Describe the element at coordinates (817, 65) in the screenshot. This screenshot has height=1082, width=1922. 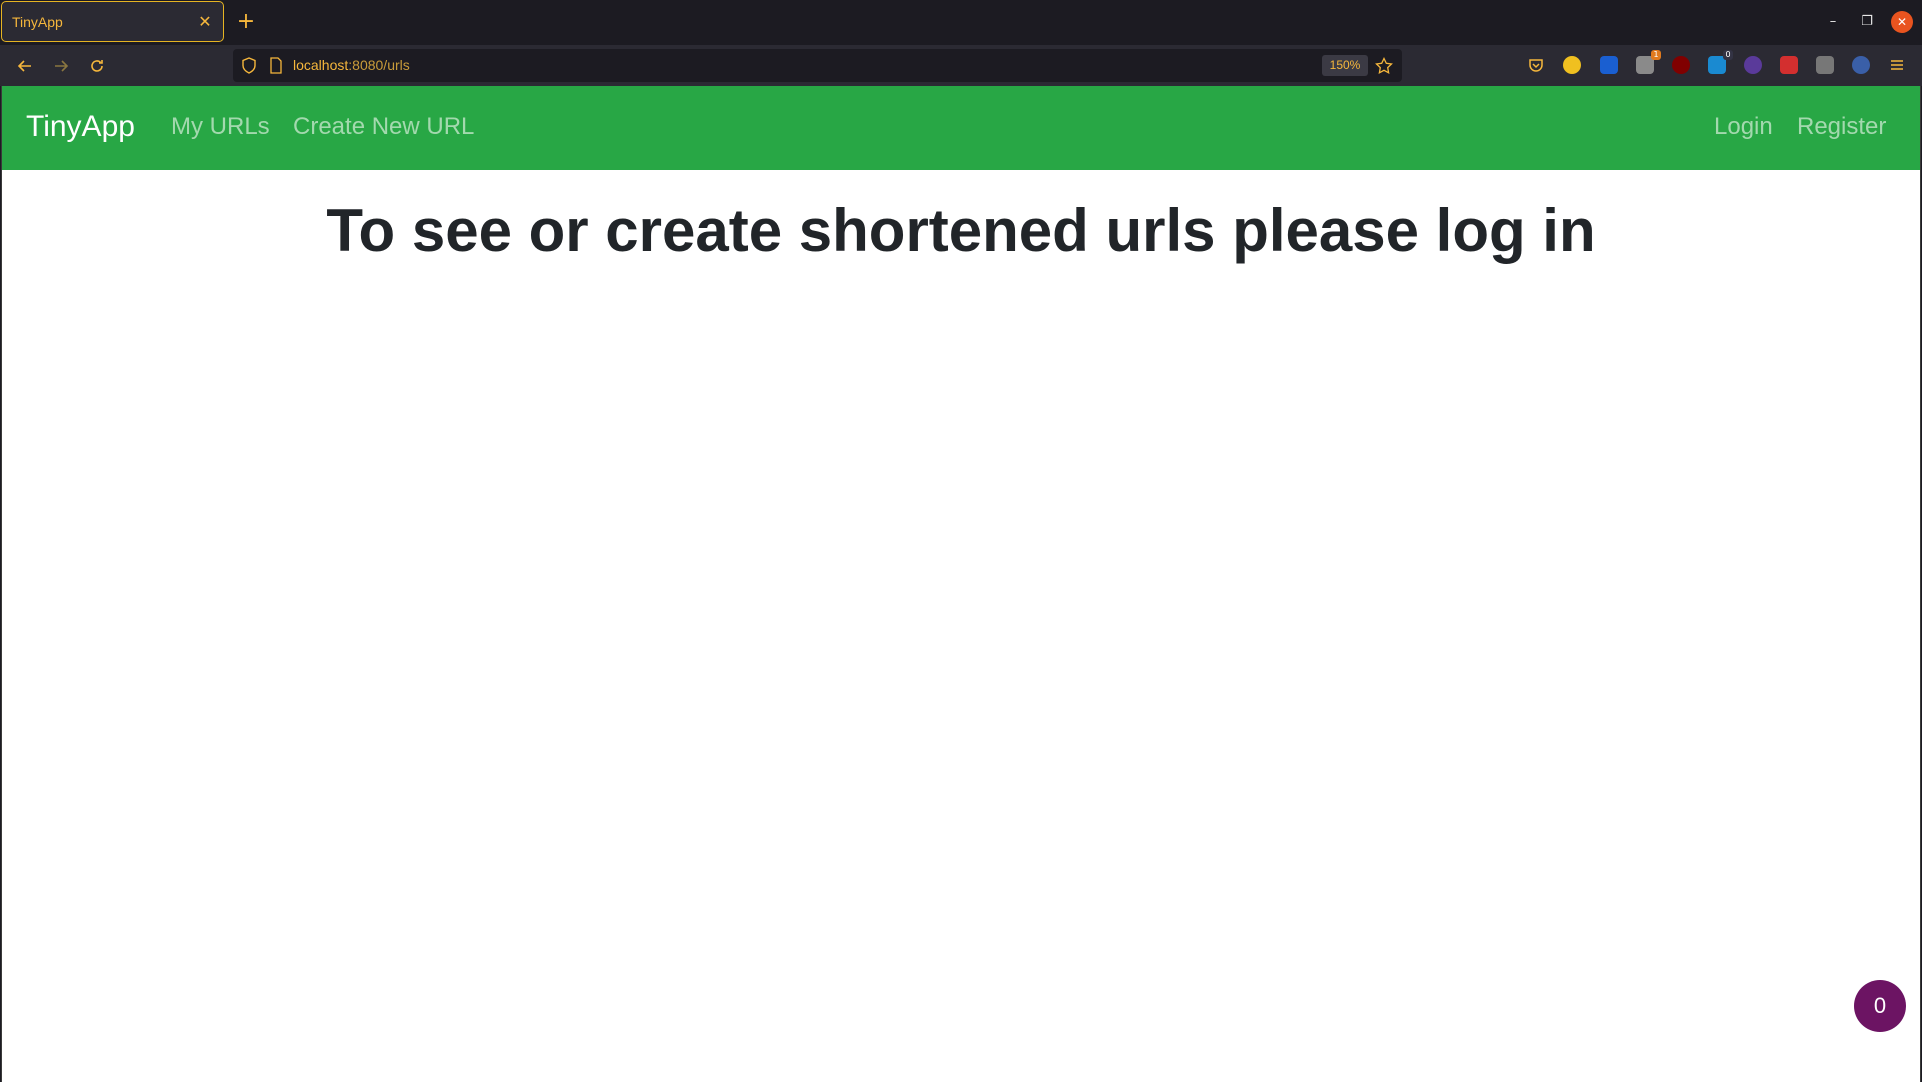
I see `url-bar: localhost:8080/urls 150%` at that location.